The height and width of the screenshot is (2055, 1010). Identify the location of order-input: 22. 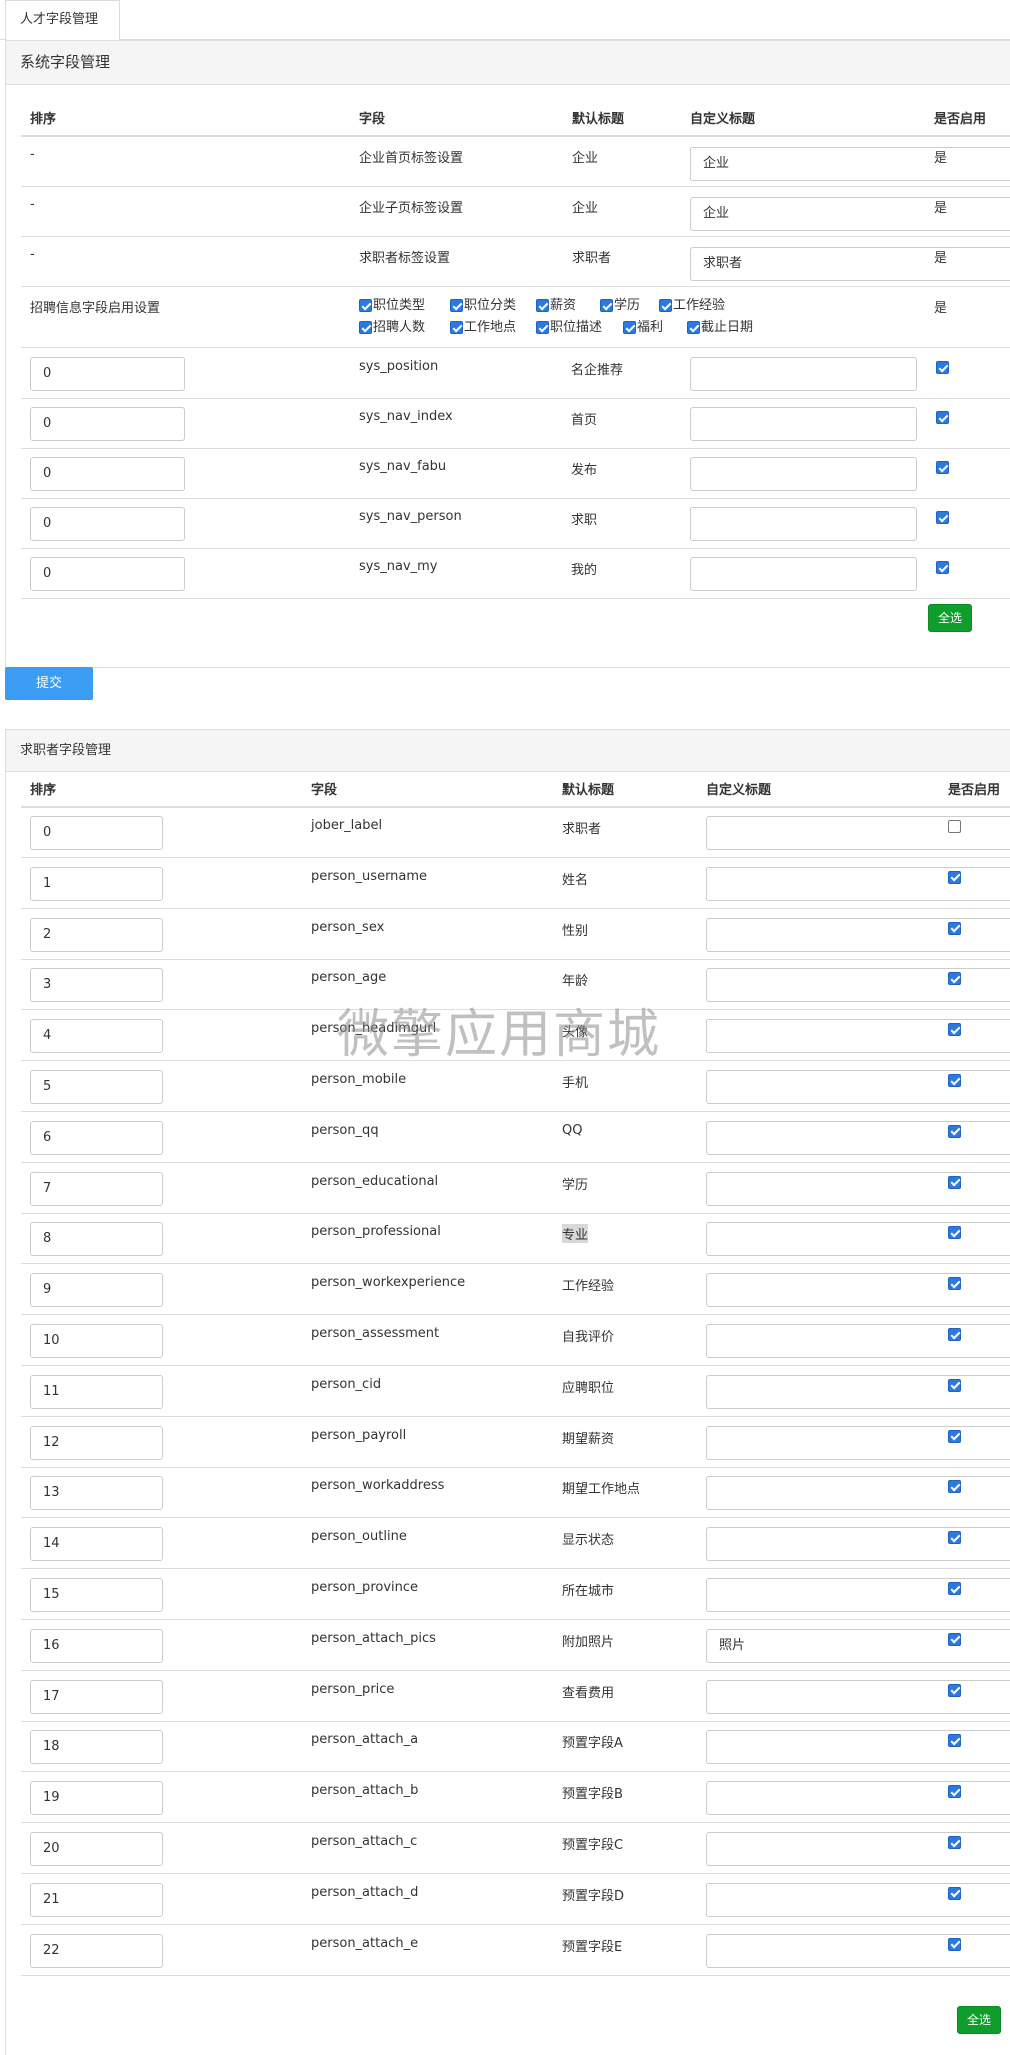
(96, 1950).